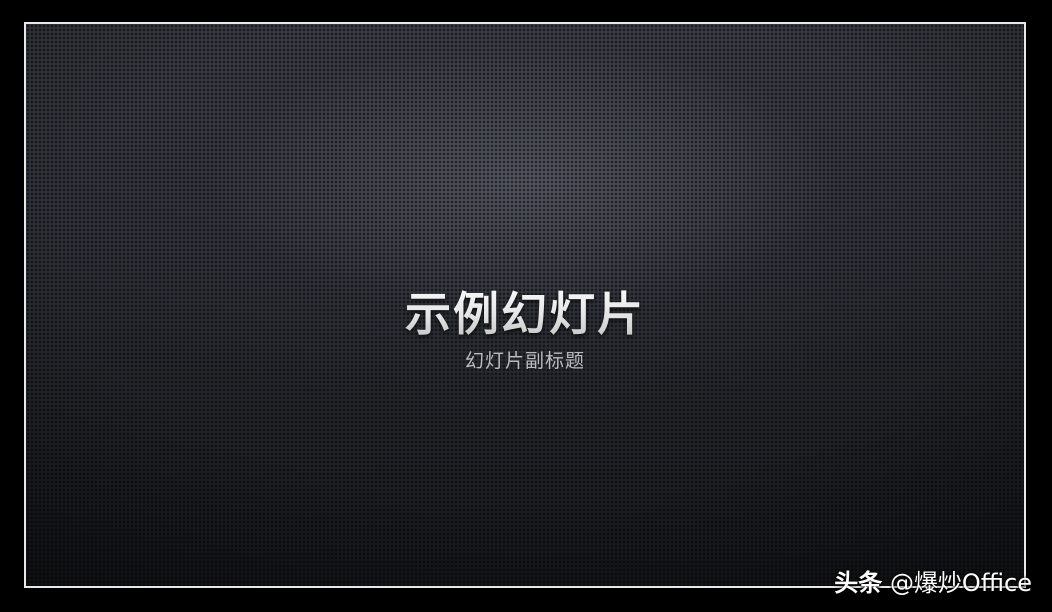 The width and height of the screenshot is (1052, 612). What do you see at coordinates (858, 583) in the screenshot?
I see `watermark-brand: 头条` at bounding box center [858, 583].